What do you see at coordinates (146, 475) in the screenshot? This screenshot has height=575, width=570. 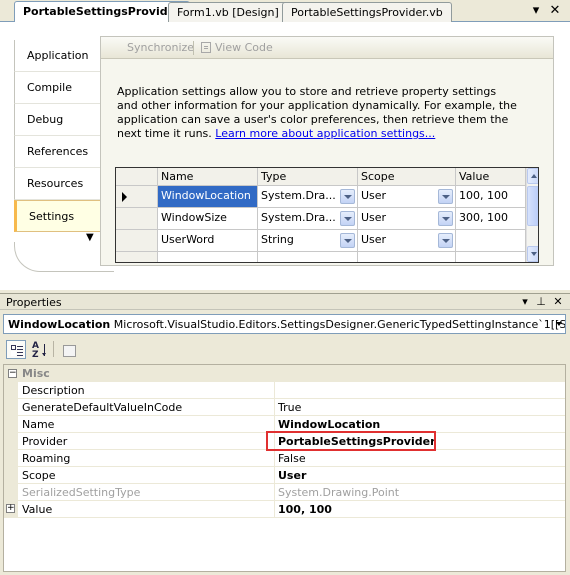 I see `property-name: Scope` at bounding box center [146, 475].